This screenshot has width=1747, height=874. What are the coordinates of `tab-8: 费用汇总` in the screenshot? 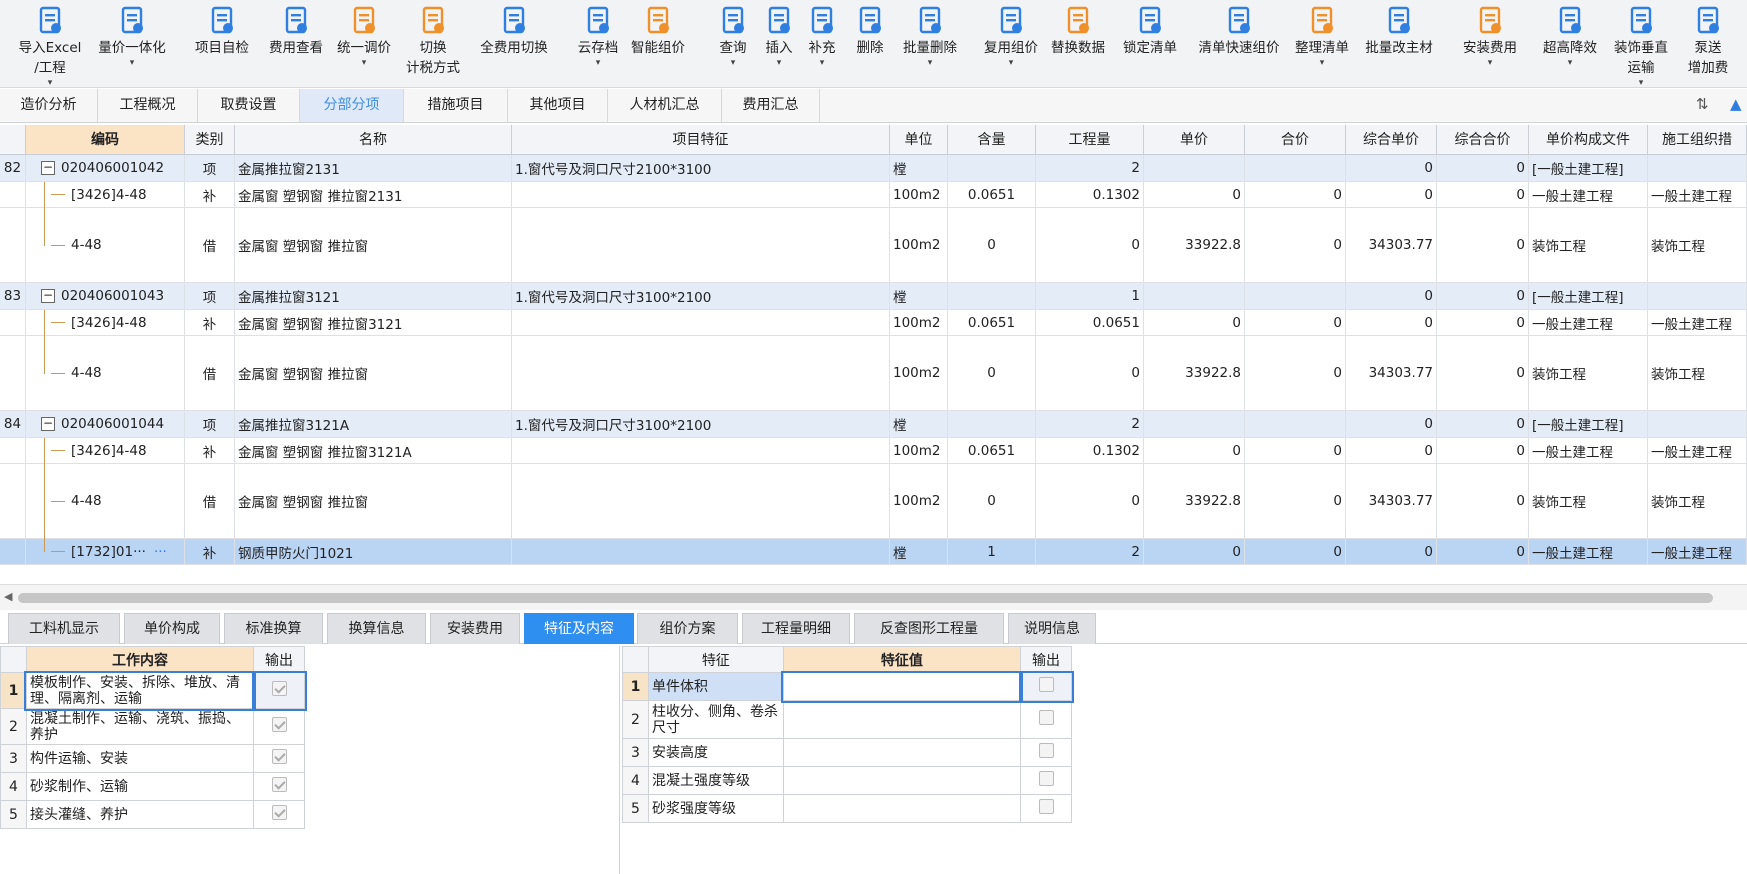 It's located at (771, 105).